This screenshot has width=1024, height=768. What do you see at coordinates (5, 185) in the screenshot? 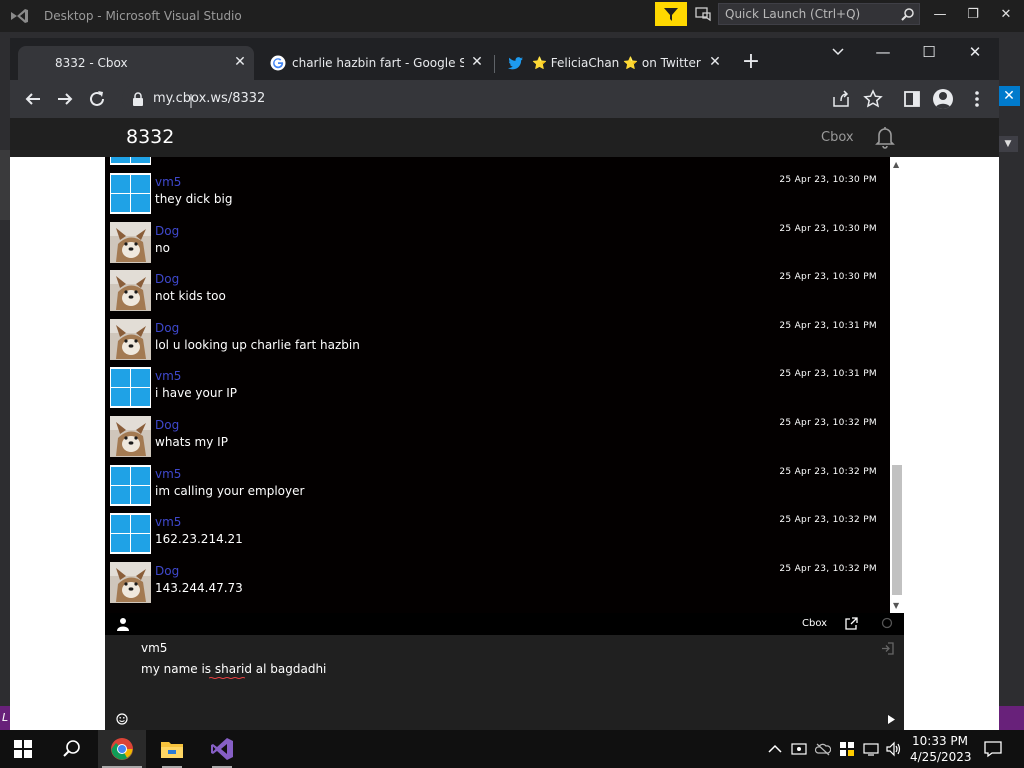
I see `vs-toolbox-strip` at bounding box center [5, 185].